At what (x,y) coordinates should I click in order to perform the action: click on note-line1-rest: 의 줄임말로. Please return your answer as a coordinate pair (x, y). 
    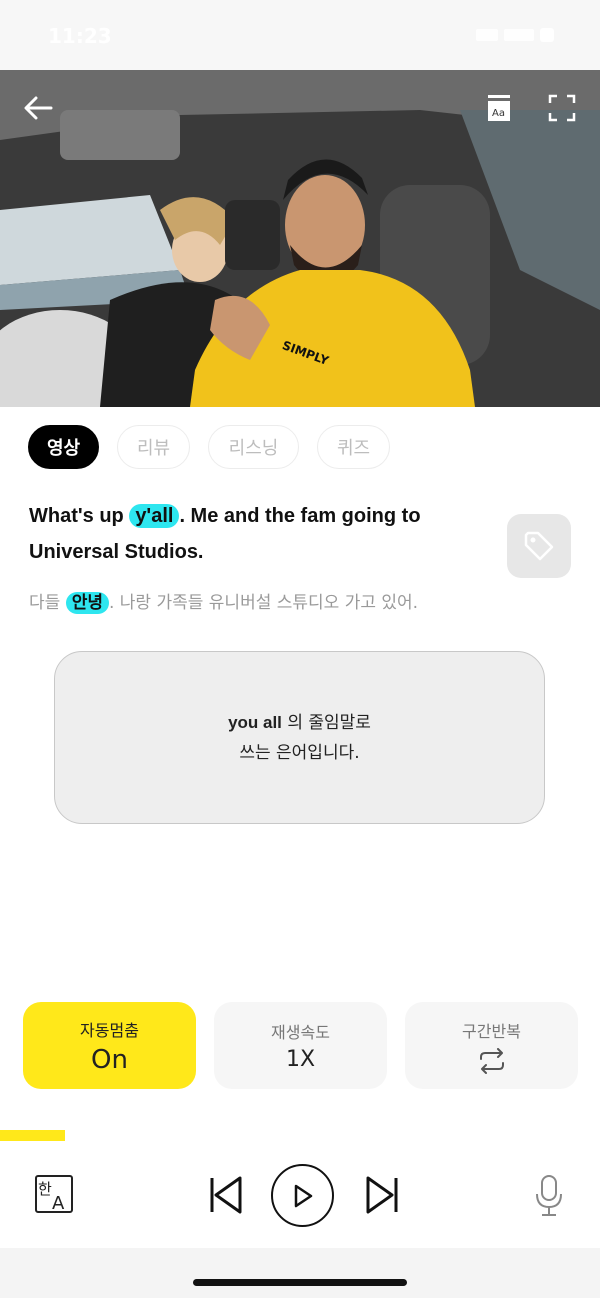
    Looking at the image, I should click on (326, 722).